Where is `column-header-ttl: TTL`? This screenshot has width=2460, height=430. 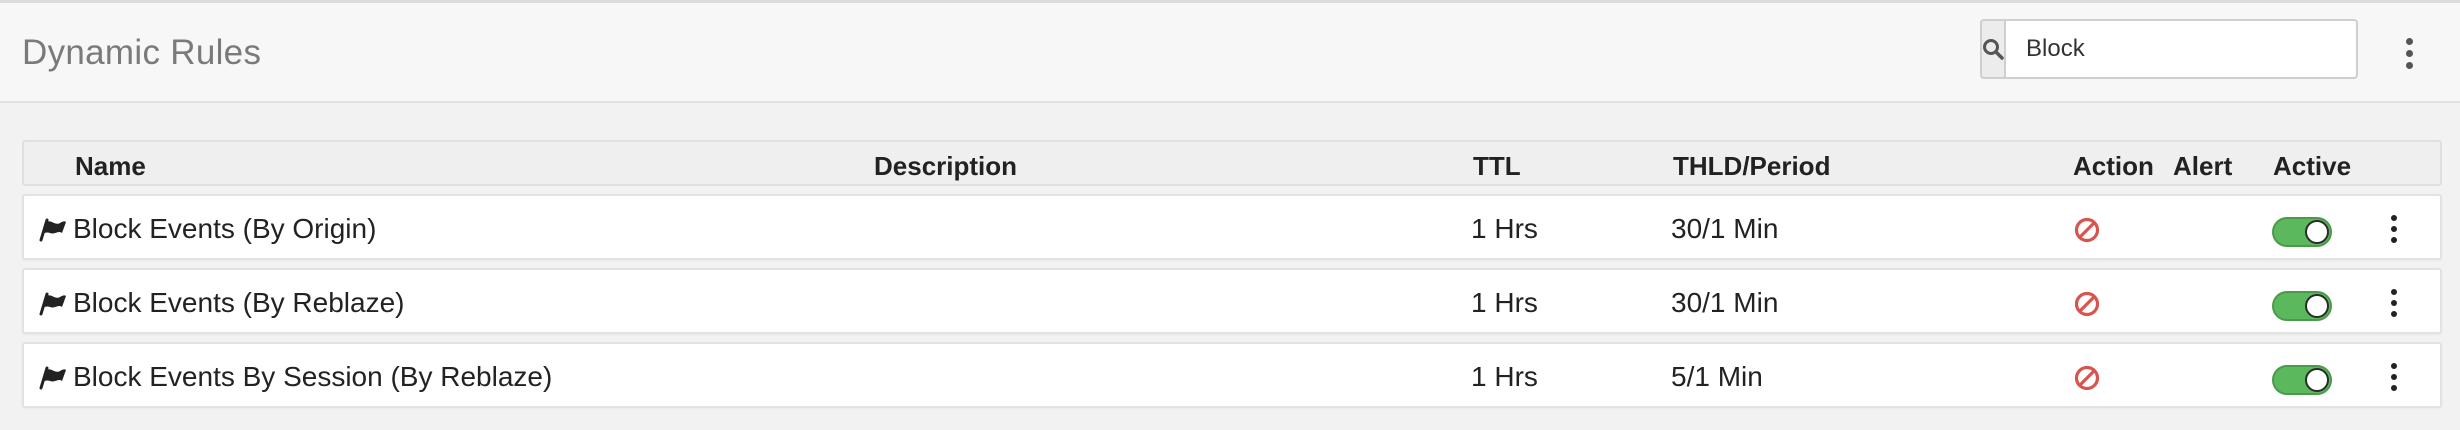 column-header-ttl: TTL is located at coordinates (1497, 166).